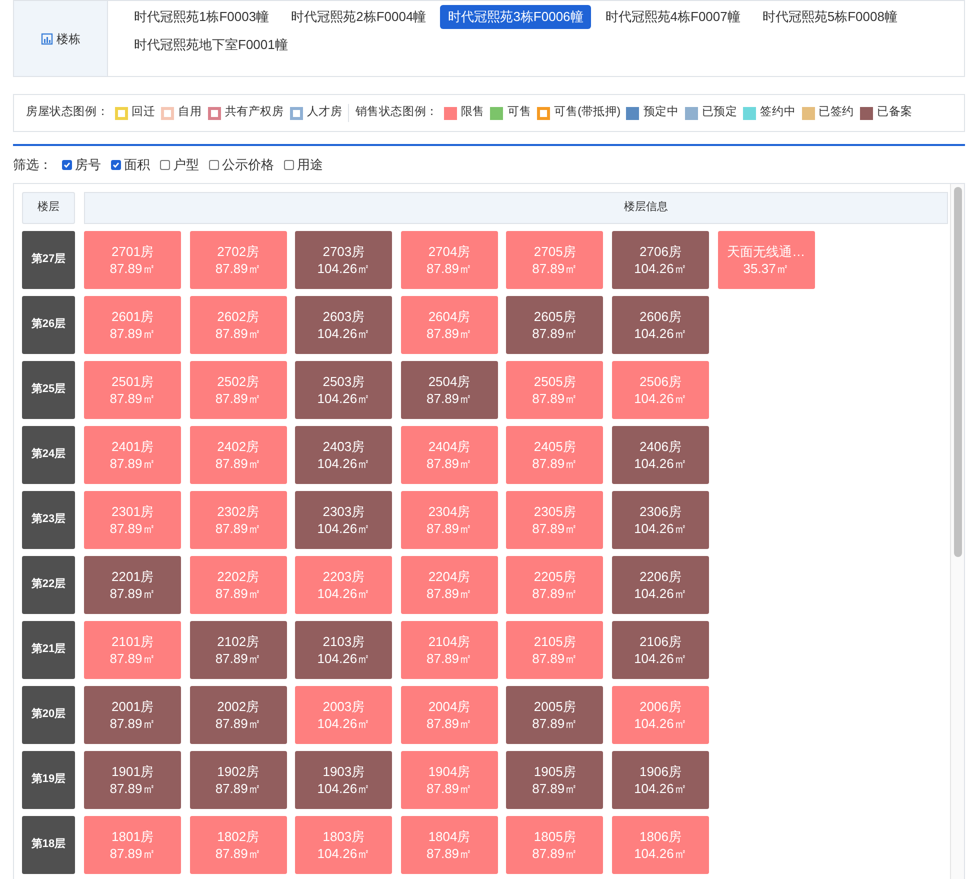  What do you see at coordinates (555, 715) in the screenshot?
I see `unit-tile: 2005房 87.89㎡` at bounding box center [555, 715].